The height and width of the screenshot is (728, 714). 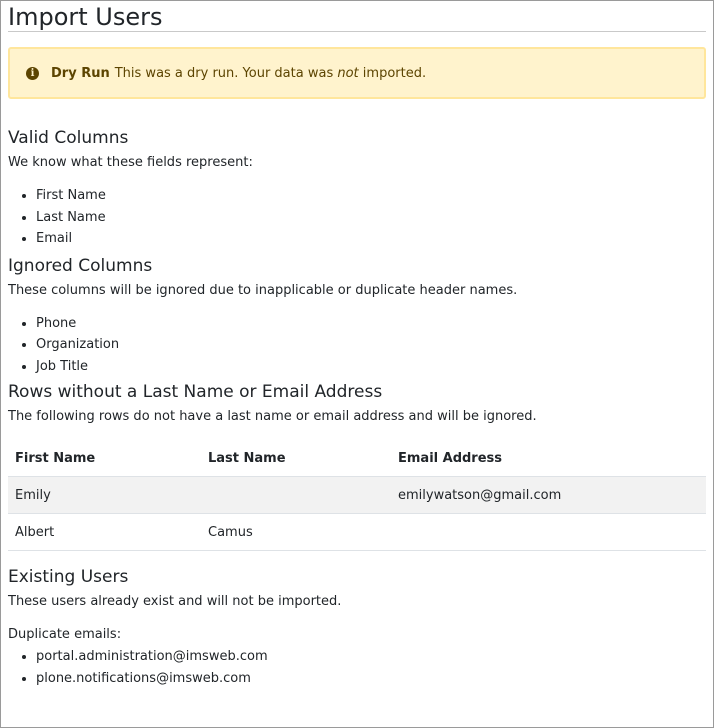 What do you see at coordinates (130, 162) in the screenshot?
I see `valid-columns-description: We know what these fields represent:` at bounding box center [130, 162].